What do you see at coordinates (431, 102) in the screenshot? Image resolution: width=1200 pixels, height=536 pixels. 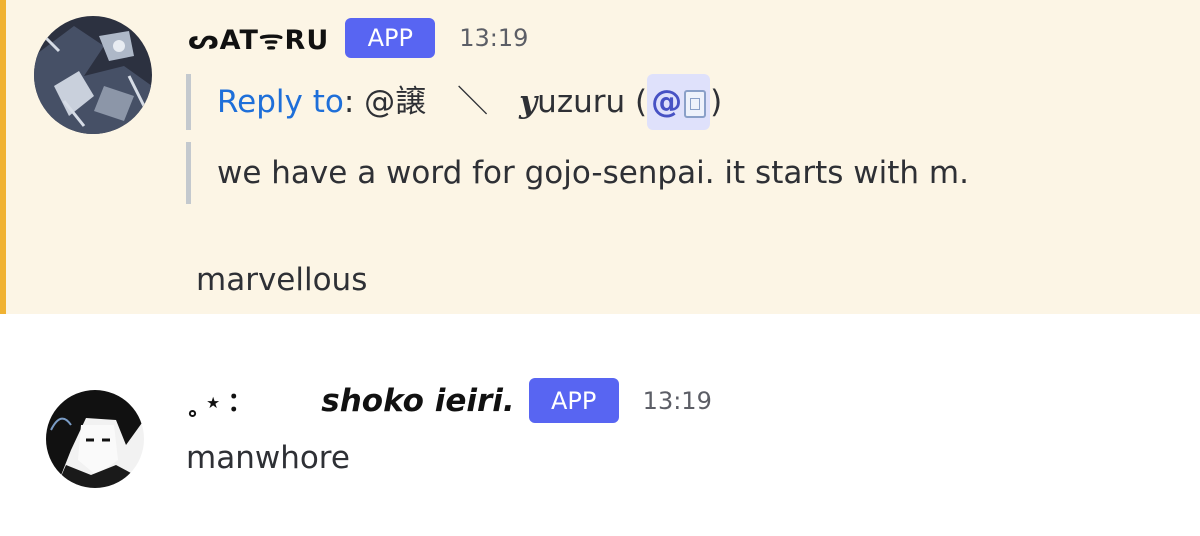 I see `reply-target: : @譲 ＼` at bounding box center [431, 102].